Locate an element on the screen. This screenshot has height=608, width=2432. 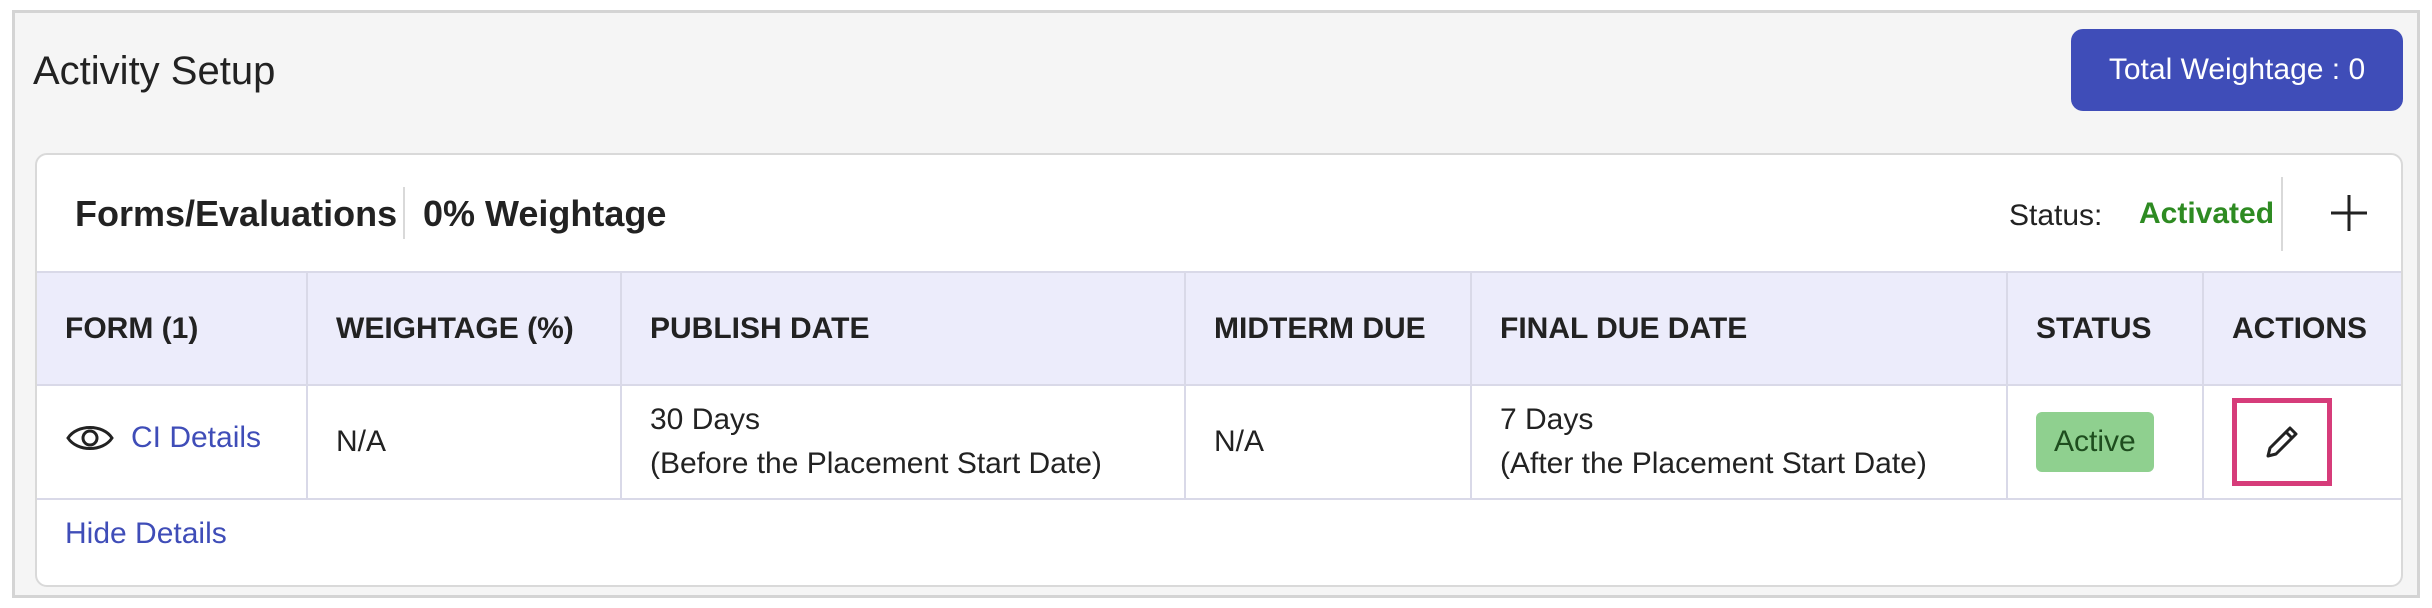
section-title: Forms/Evaluations is located at coordinates (236, 213).